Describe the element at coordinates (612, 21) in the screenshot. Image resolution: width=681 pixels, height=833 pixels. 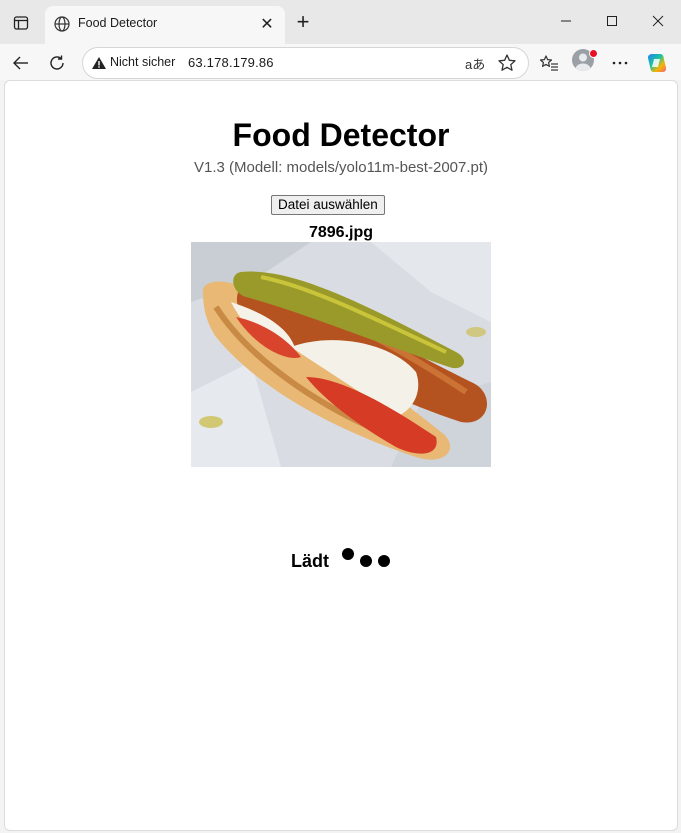
I see `maximize-icon` at that location.